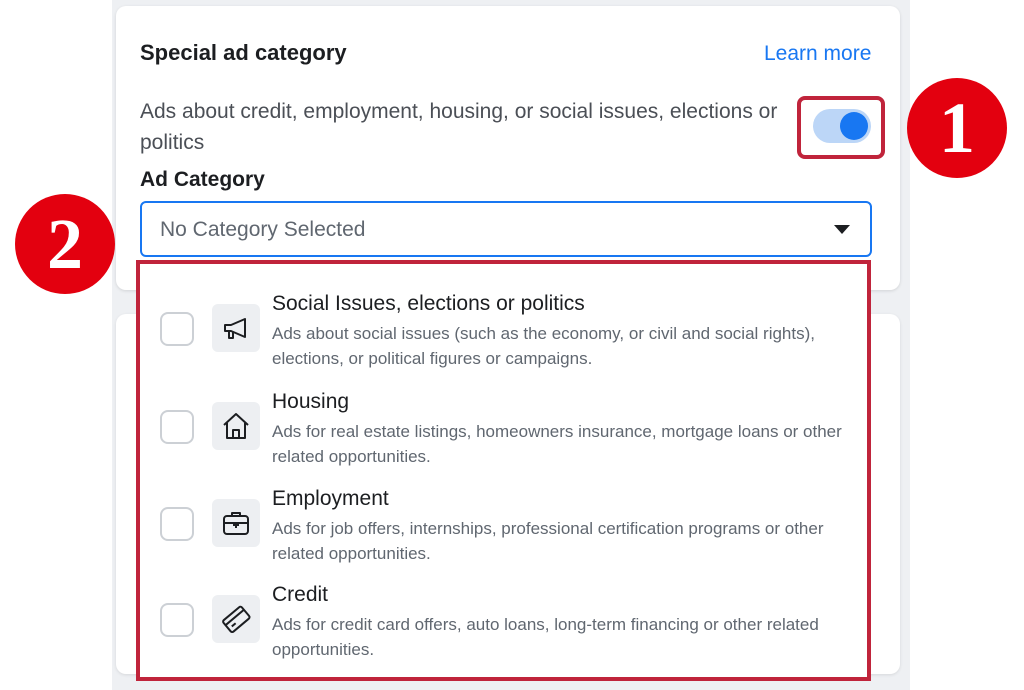  Describe the element at coordinates (236, 426) in the screenshot. I see `house-icon` at that location.